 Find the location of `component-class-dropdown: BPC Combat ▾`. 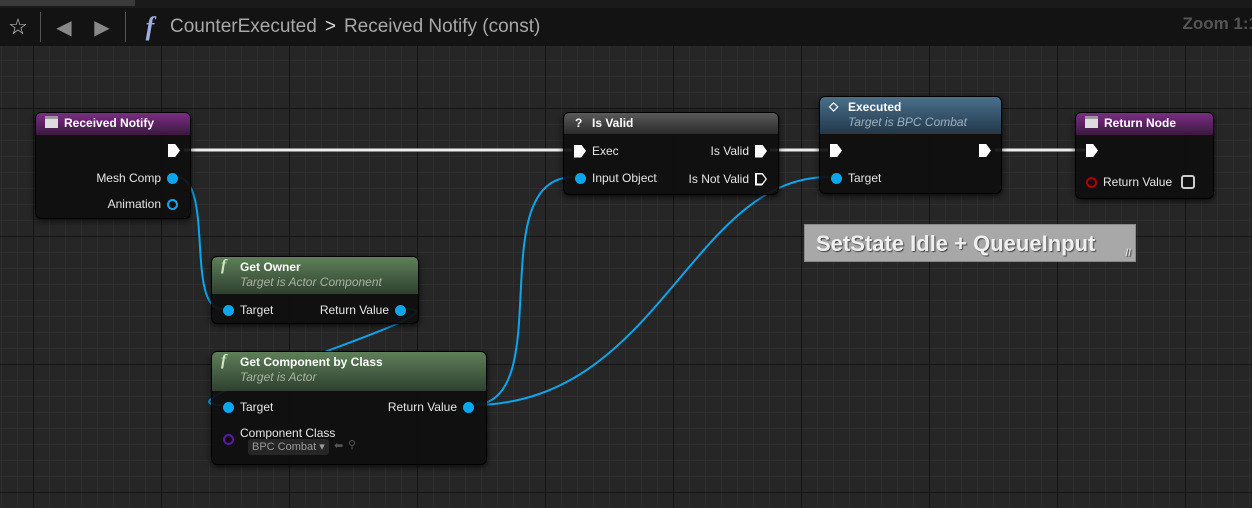

component-class-dropdown: BPC Combat ▾ is located at coordinates (288, 447).